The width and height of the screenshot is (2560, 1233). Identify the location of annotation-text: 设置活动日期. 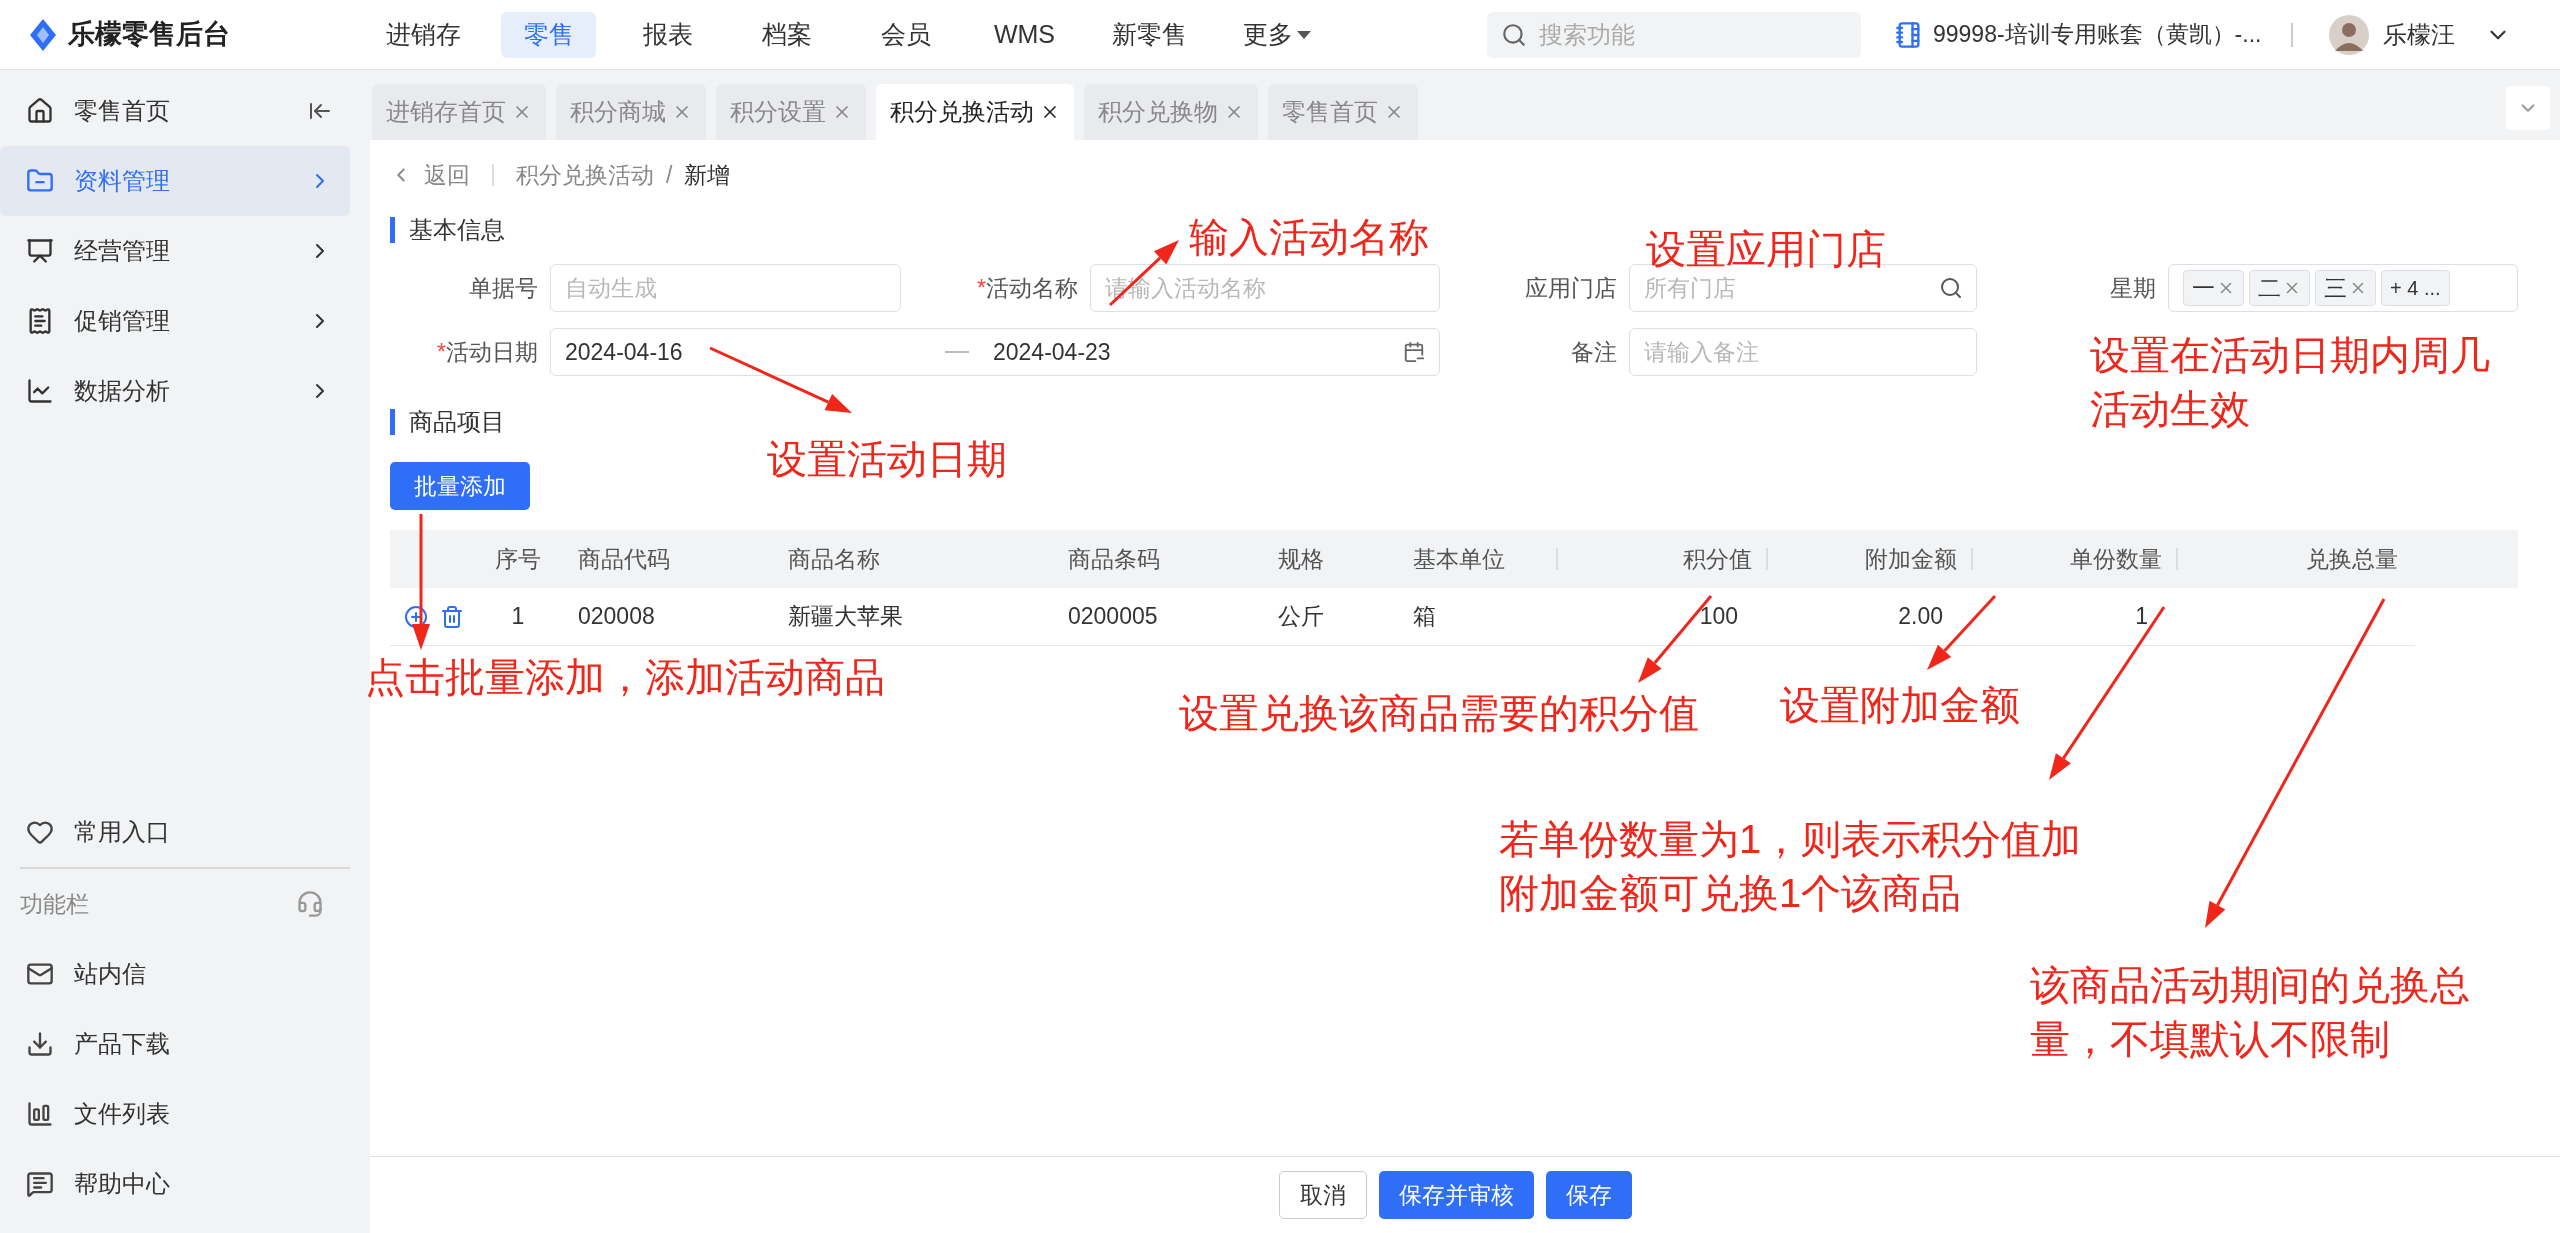
(887, 459).